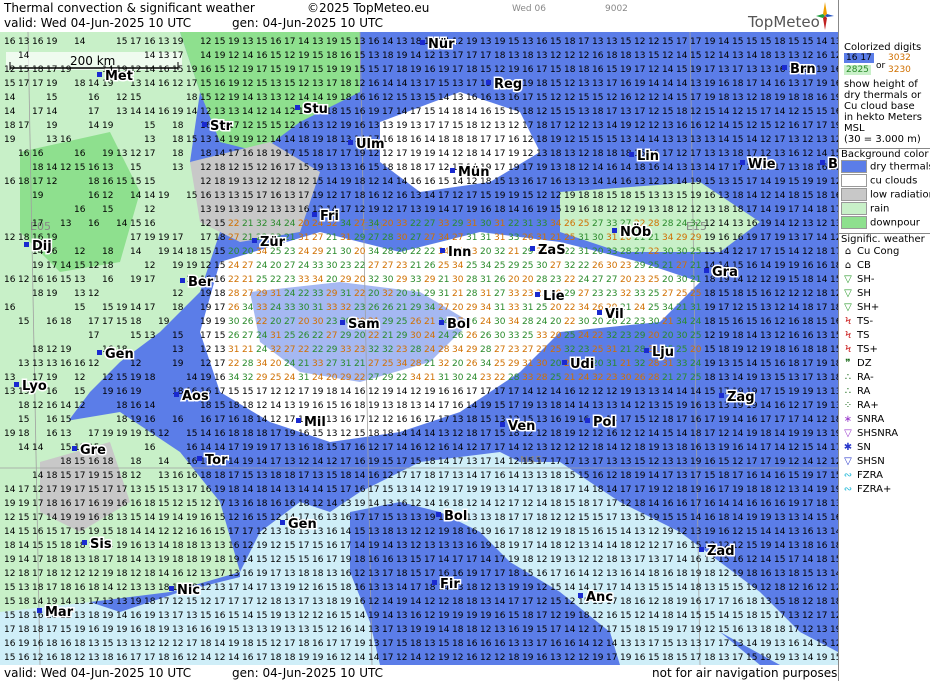 The width and height of the screenshot is (930, 681). Describe the element at coordinates (884, 448) in the screenshot. I see `wx-legend-item: ✱ SN` at that location.